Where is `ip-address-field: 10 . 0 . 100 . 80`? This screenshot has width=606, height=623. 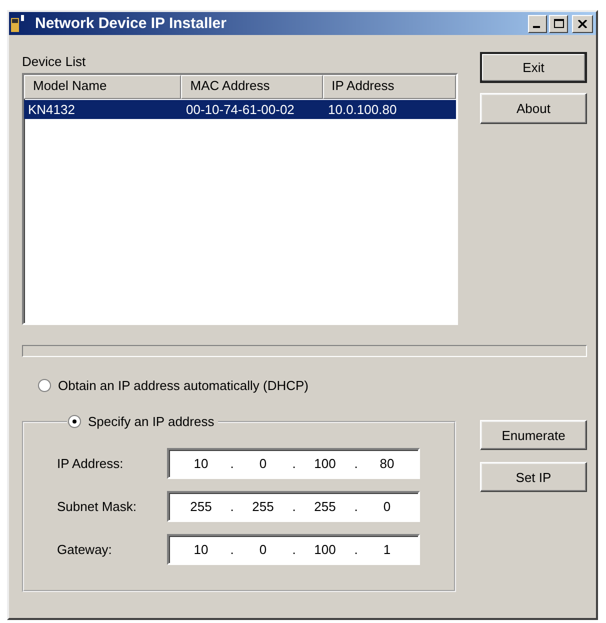
ip-address-field: 10 . 0 . 100 . 80 is located at coordinates (293, 463).